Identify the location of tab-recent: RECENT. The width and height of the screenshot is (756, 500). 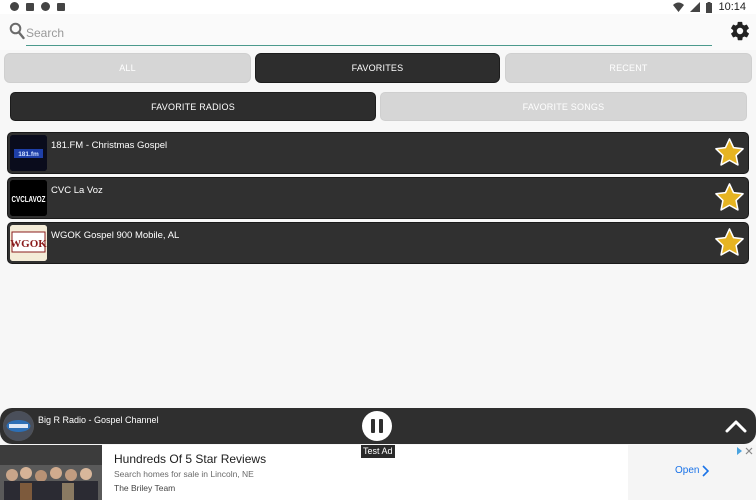
(628, 68).